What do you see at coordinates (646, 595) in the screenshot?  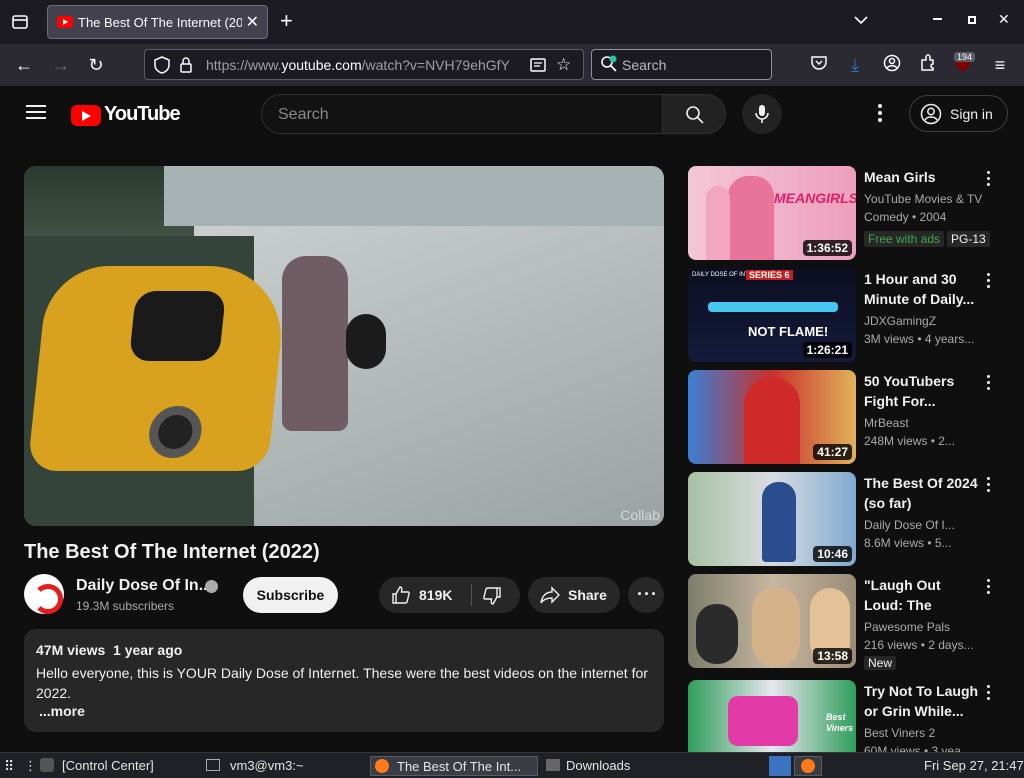 I see `more-actions-button: ···` at bounding box center [646, 595].